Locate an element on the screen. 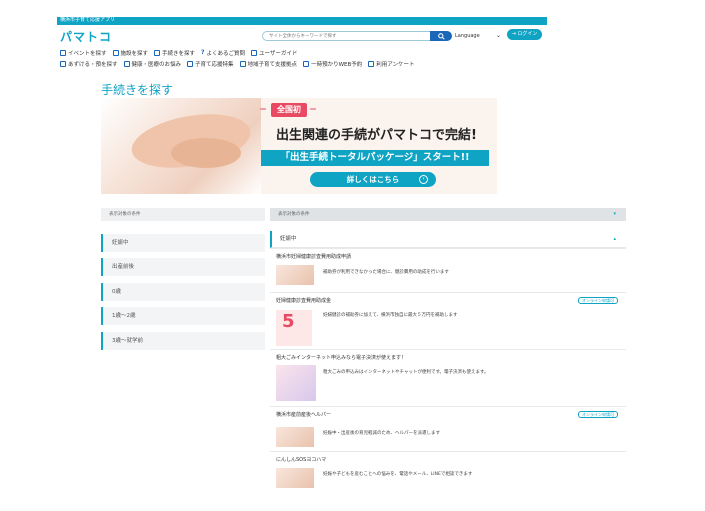 The image size is (705, 511). nav-item-support-center: 地域子育て支援拠点 is located at coordinates (268, 63).